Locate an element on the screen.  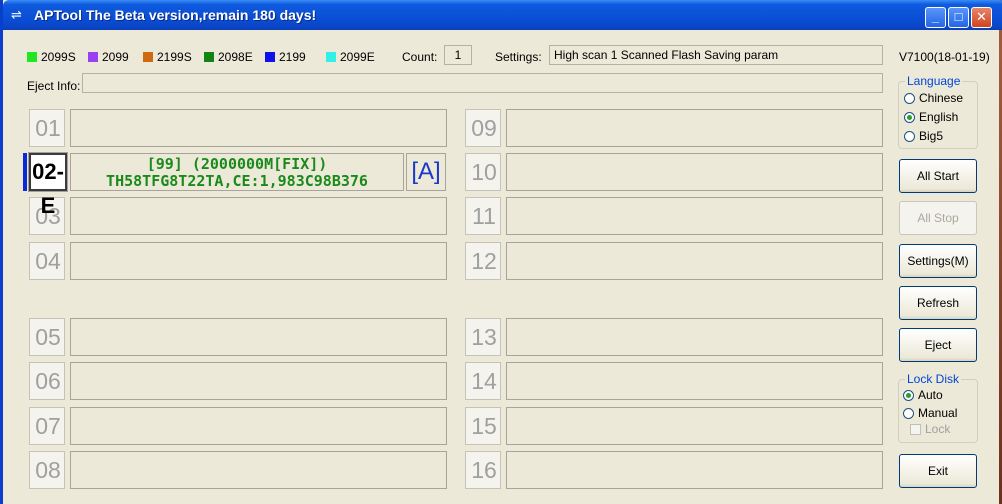
legend-item: 2099S is located at coordinates (51, 57).